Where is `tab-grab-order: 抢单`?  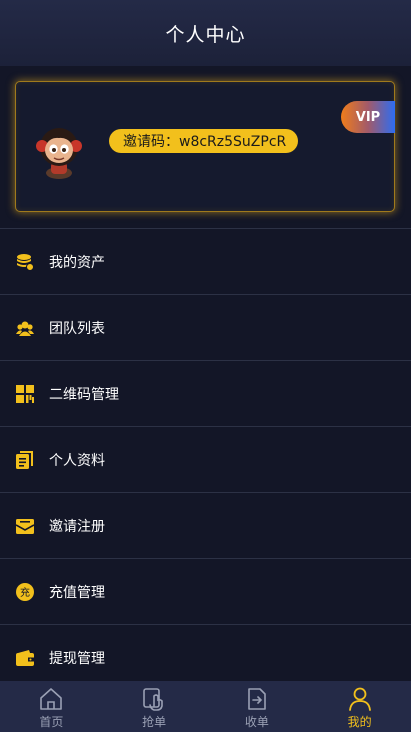
tab-grab-order: 抢单 is located at coordinates (154, 706).